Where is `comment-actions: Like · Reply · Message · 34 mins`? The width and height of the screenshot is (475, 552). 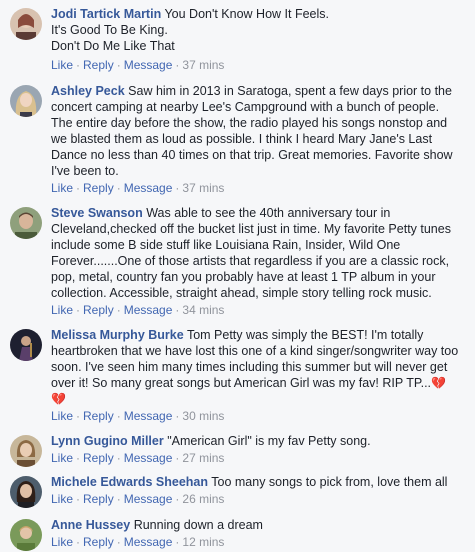
comment-actions: Like · Reply · Message · 34 mins is located at coordinates (137, 310).